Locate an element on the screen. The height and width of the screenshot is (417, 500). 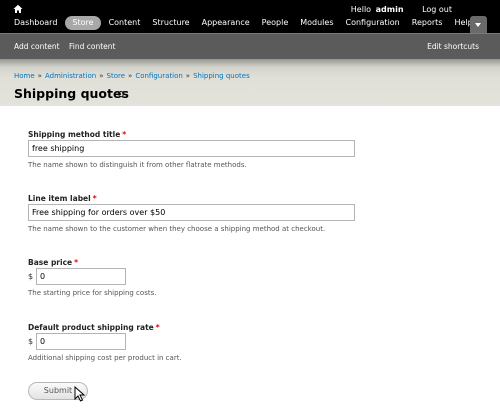
logout-link: Log out is located at coordinates (437, 9).